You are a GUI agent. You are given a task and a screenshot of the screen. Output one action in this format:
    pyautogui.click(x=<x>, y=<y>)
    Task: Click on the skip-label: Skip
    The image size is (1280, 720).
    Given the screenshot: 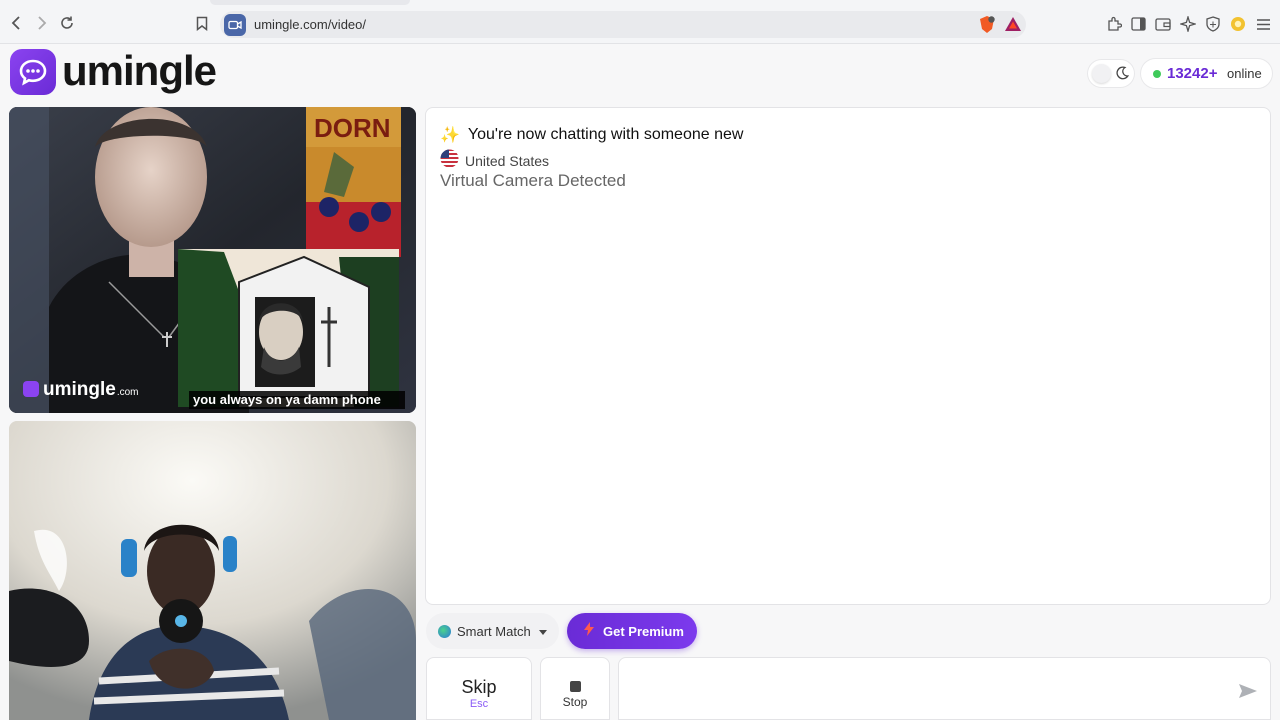 What is the action you would take?
    pyautogui.click(x=479, y=687)
    